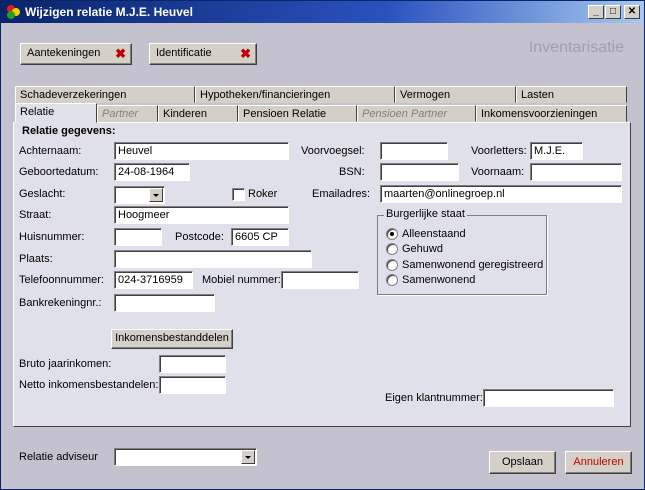 This screenshot has height=490, width=645. Describe the element at coordinates (164, 303) in the screenshot. I see `bank-field` at that location.